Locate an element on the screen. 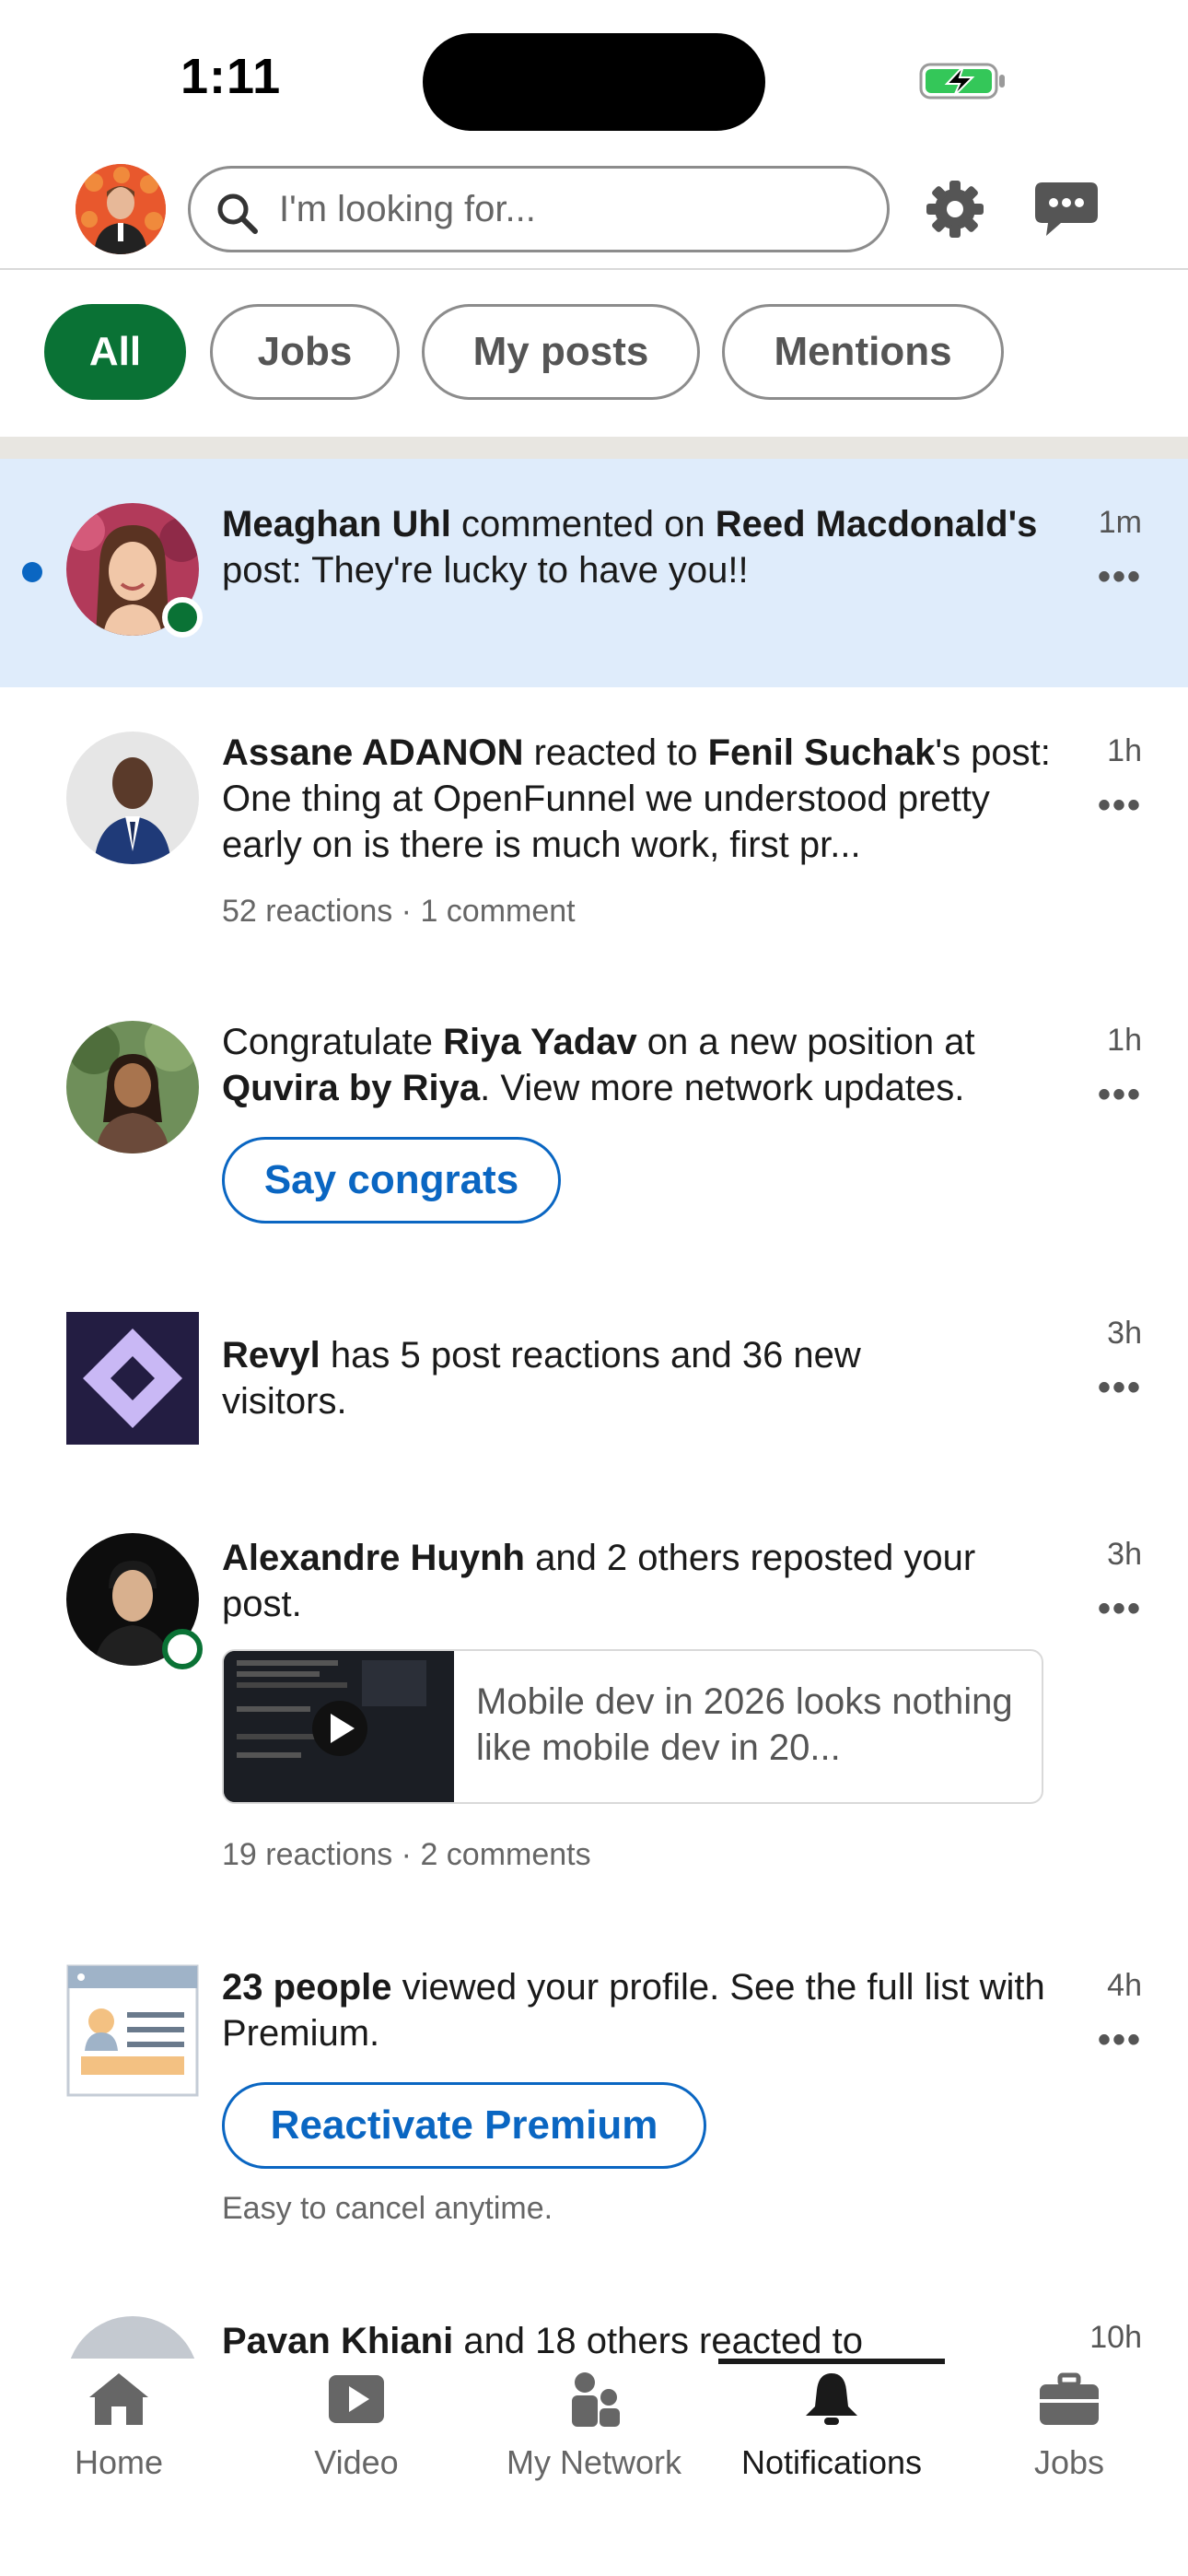  open-to-work-icon is located at coordinates (182, 1649).